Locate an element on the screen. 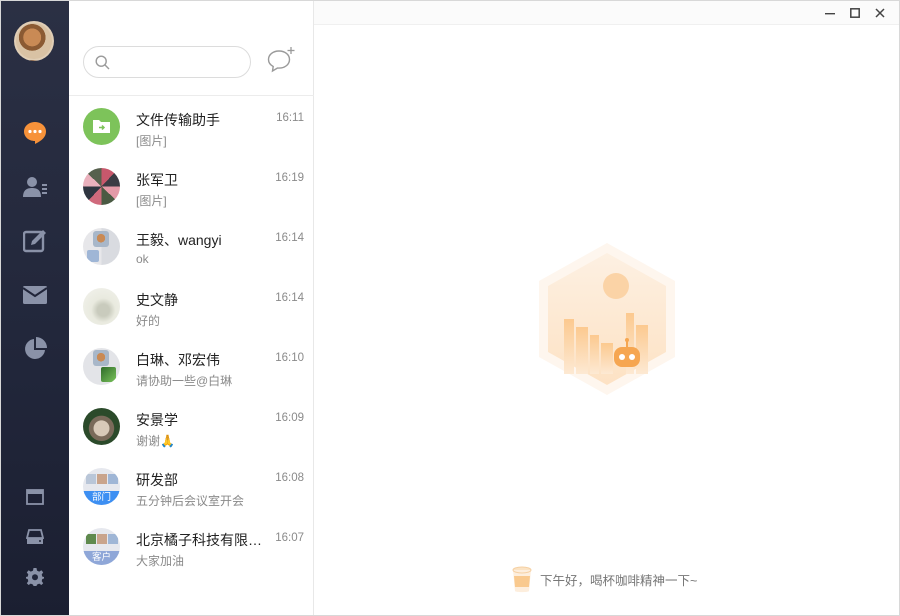 This screenshot has height=616, width=900. new-chat-icon is located at coordinates (281, 60).